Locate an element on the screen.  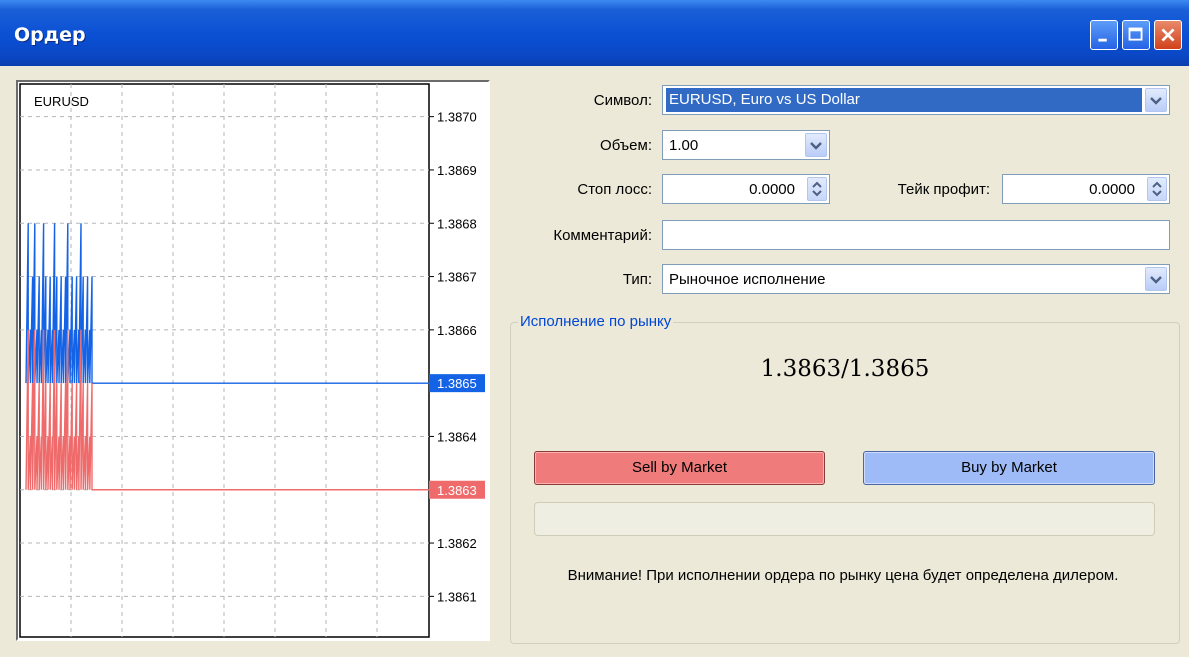
ask-price-tag: 1.3865 is located at coordinates (457, 383).